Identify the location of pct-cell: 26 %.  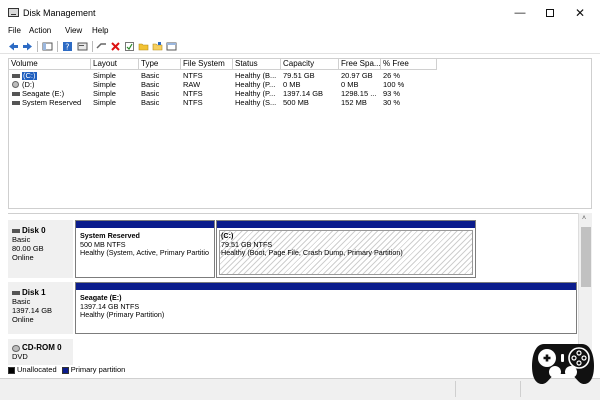
(392, 76).